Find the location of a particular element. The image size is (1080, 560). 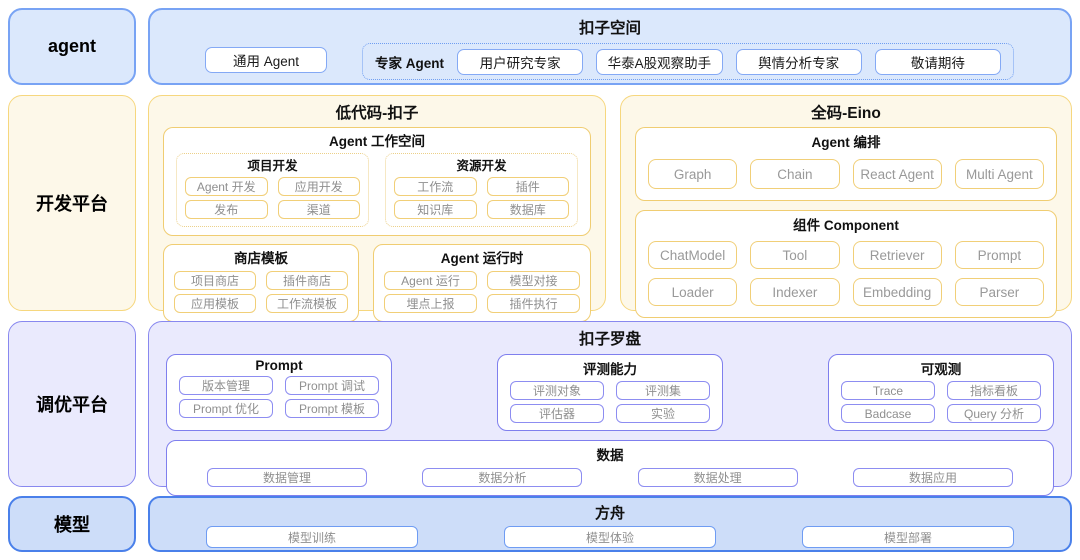

node-chip: 数据应用 is located at coordinates (932, 477).